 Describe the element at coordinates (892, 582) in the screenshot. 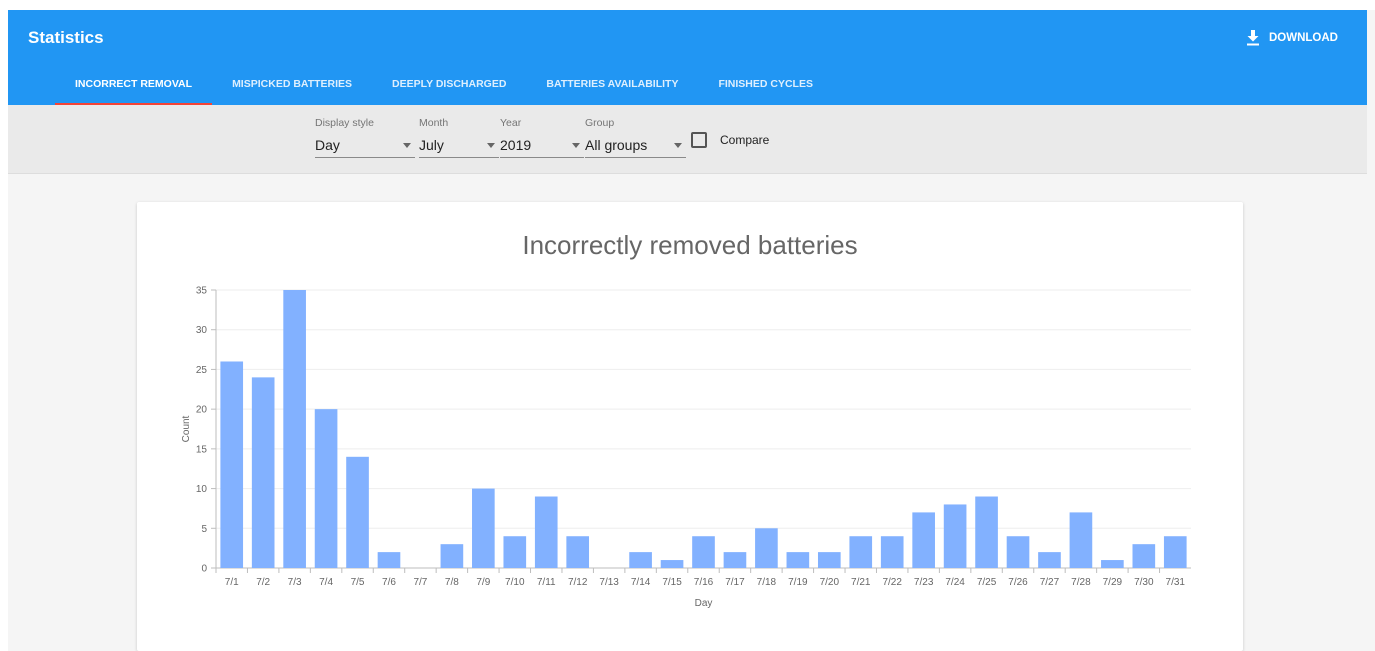

I see `x-tick-label: 7/22` at that location.